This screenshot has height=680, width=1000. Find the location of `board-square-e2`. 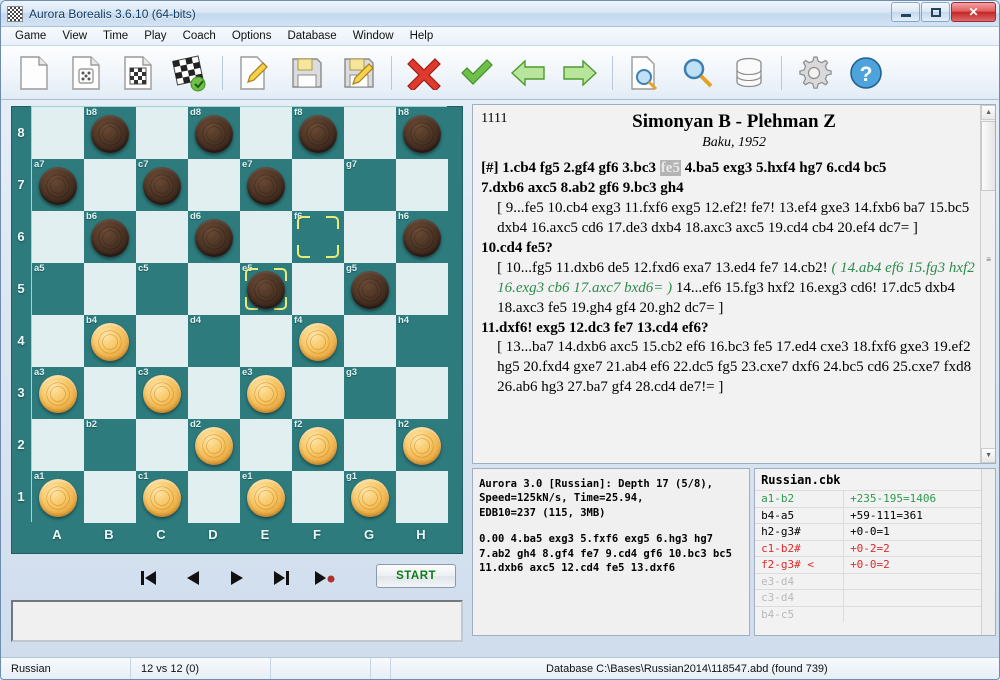

board-square-e2 is located at coordinates (266, 445).